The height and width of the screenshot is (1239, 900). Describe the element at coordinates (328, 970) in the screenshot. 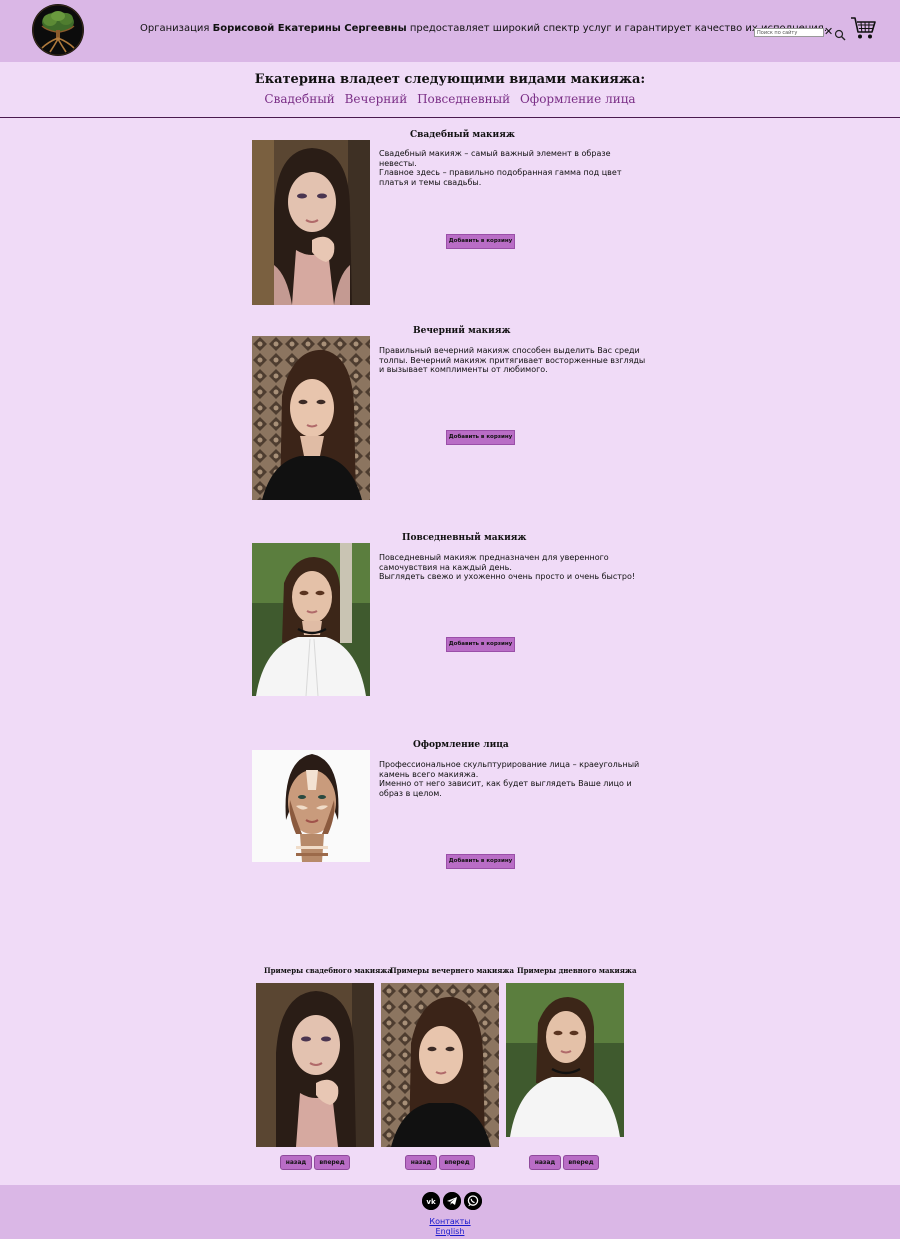

I see `gallery-title-wedding: Примеры свадебного макияжа` at that location.